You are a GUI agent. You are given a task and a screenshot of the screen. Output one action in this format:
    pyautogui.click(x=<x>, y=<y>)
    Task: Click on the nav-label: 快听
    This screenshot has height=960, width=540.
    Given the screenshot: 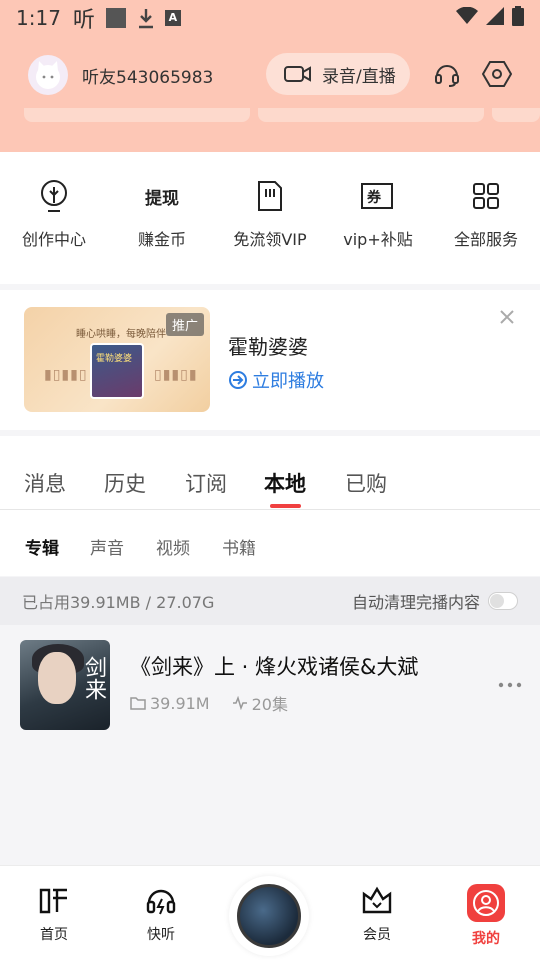 What is the action you would take?
    pyautogui.click(x=161, y=935)
    